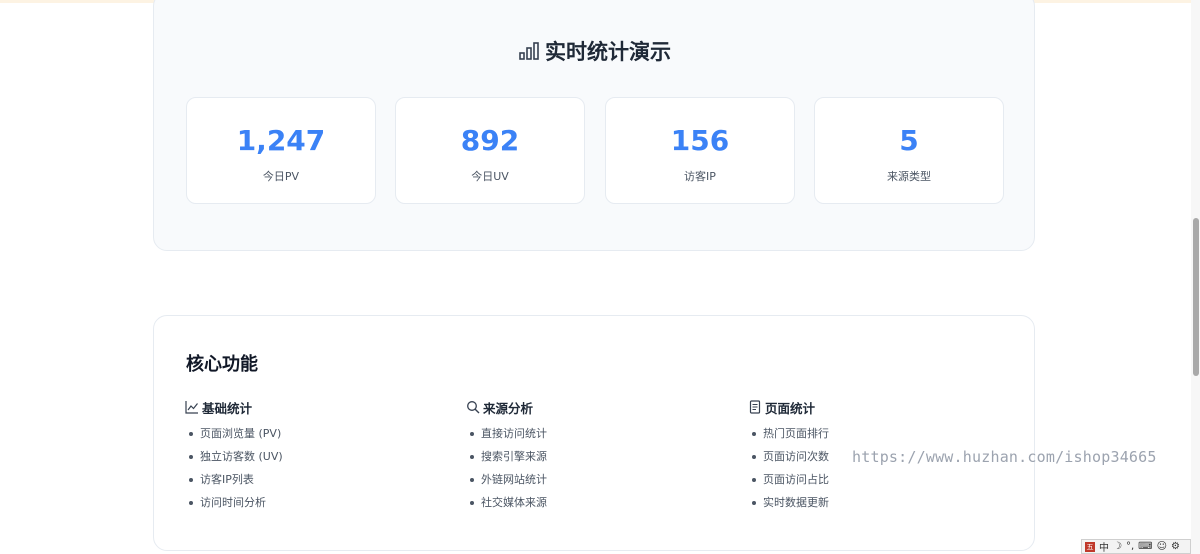 Image resolution: width=1200 pixels, height=554 pixels. Describe the element at coordinates (596, 483) in the screenshot. I see `list-item: 外链网站统计` at that location.